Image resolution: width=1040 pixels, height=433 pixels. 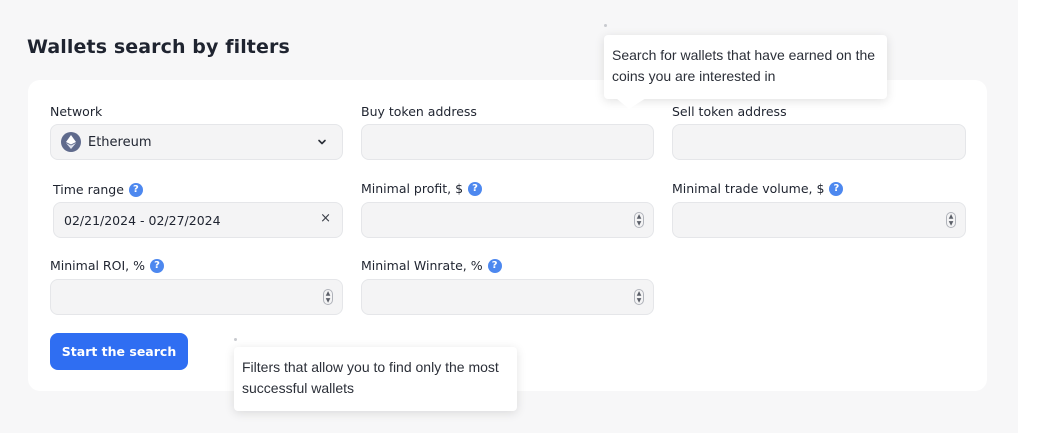 I want to click on time-range-label: Time range ?, so click(x=98, y=189).